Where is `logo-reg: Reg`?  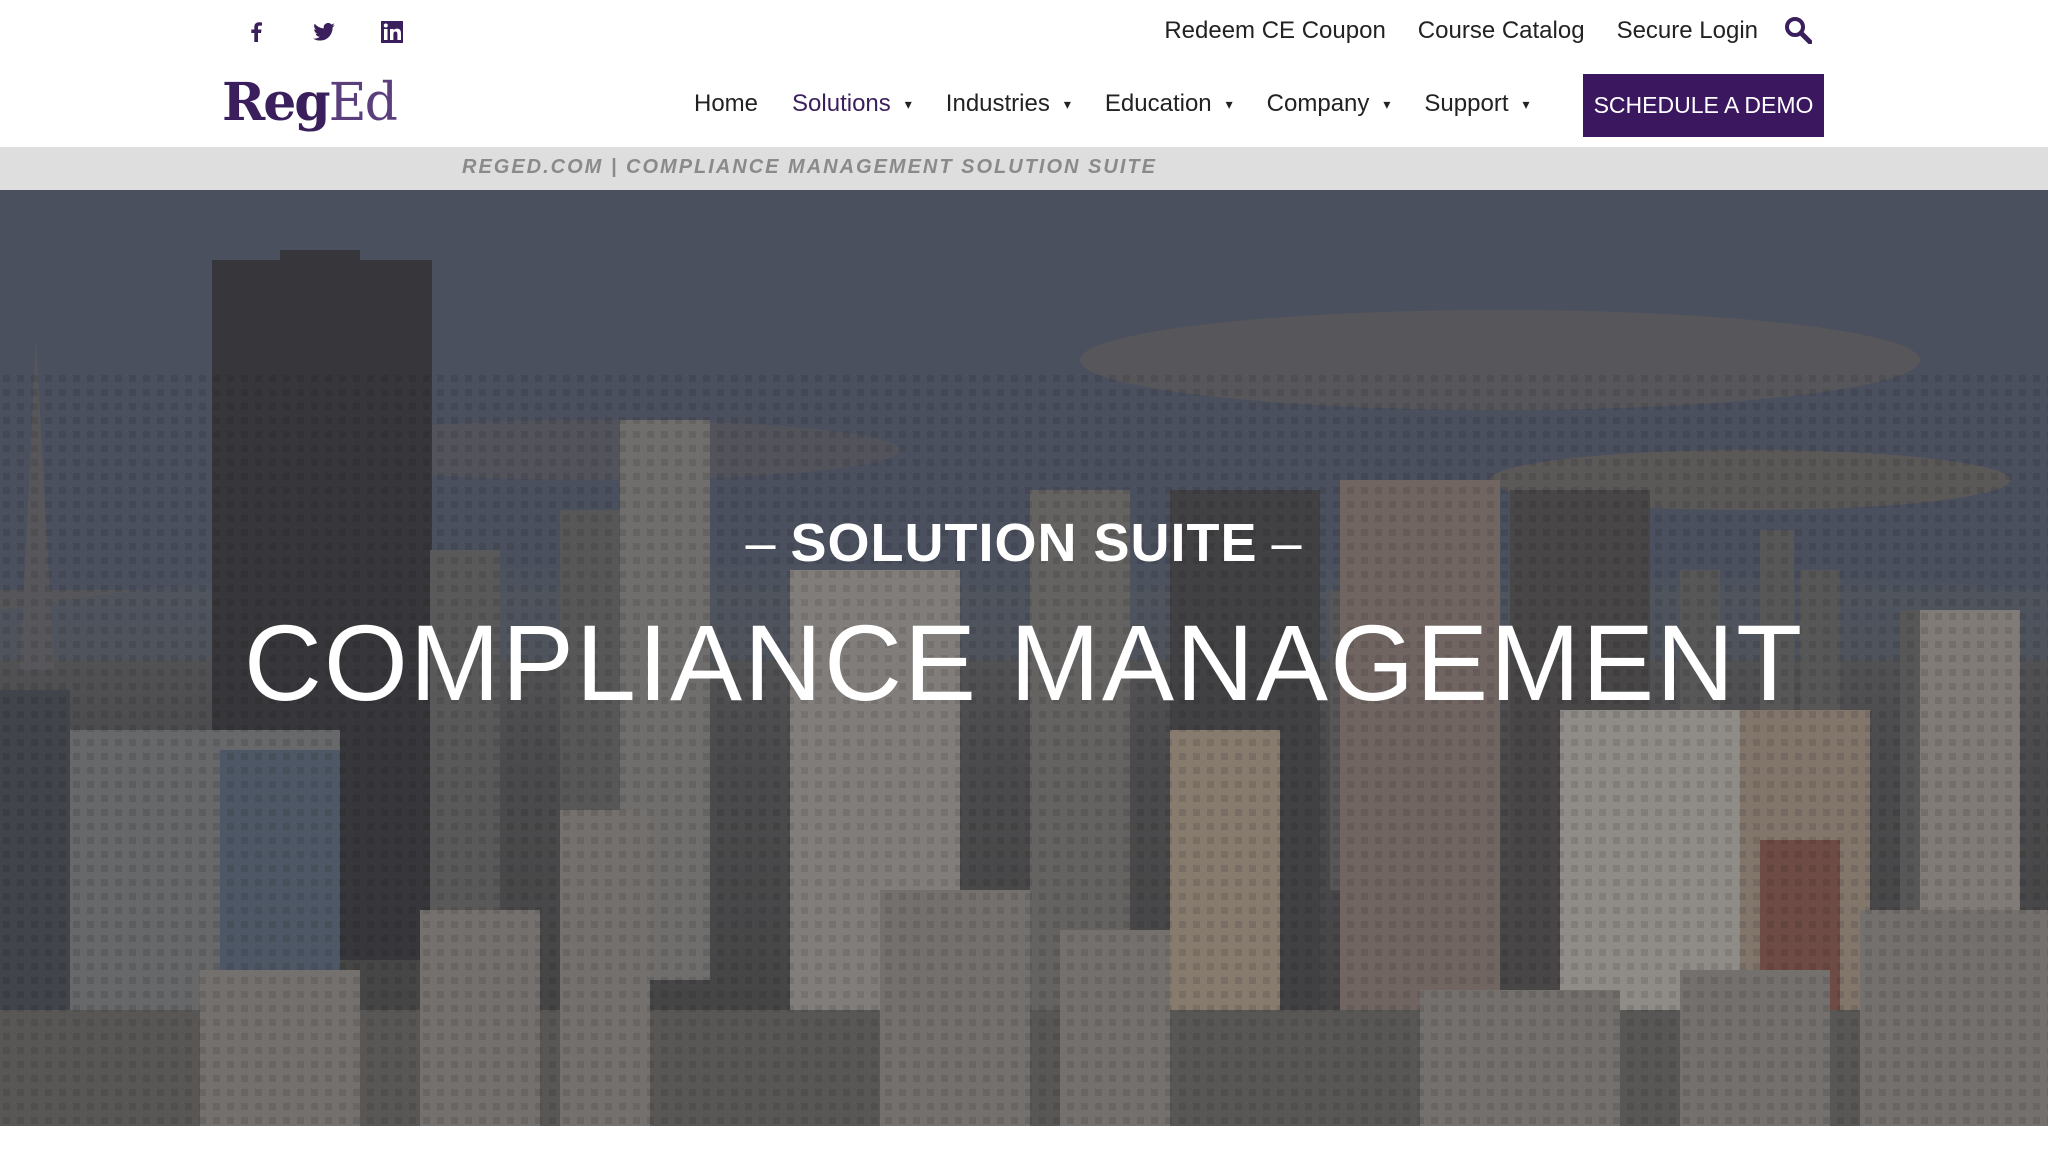
logo-reg: Reg is located at coordinates (276, 102).